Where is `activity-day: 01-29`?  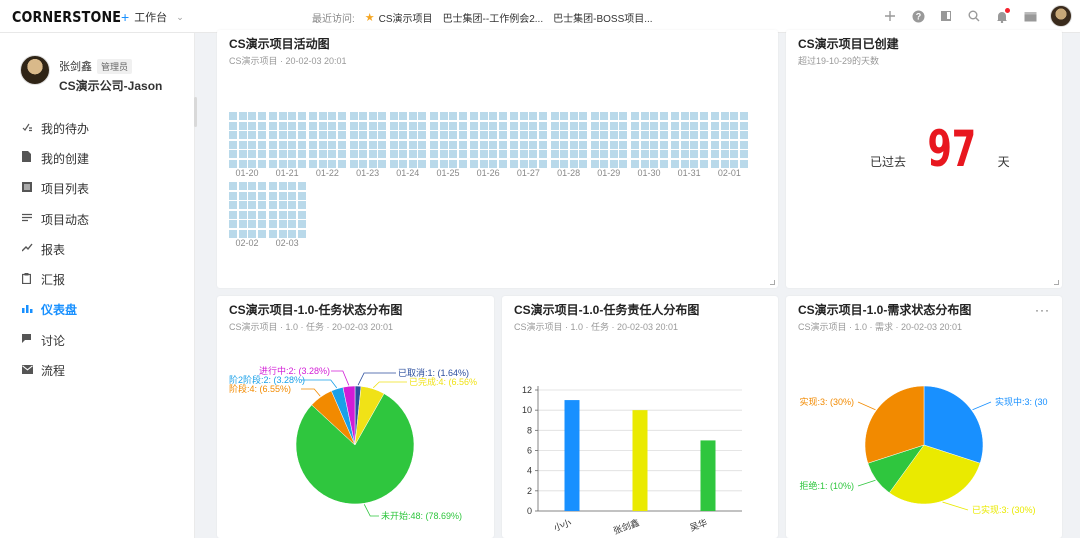
activity-day: 01-29 is located at coordinates (609, 145).